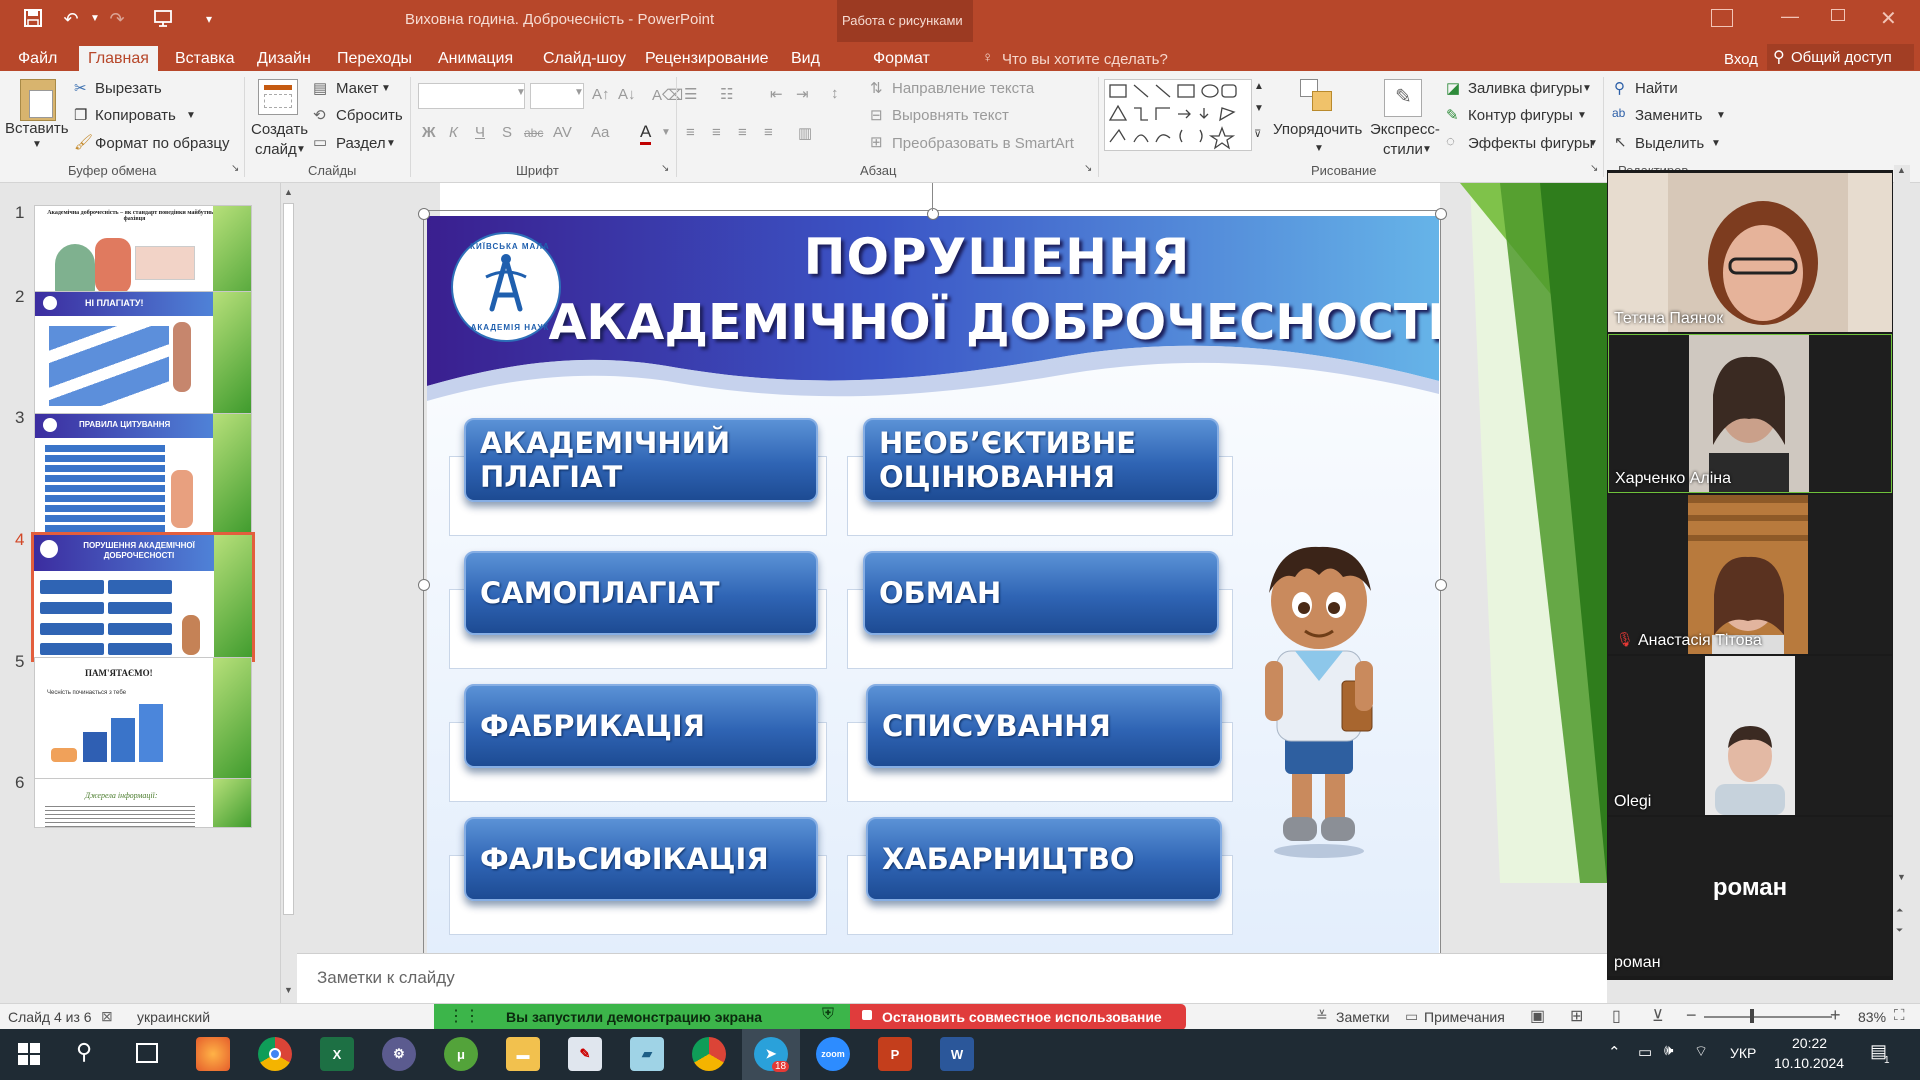  What do you see at coordinates (429, 132) in the screenshot?
I see `bold-button: Ж` at bounding box center [429, 132].